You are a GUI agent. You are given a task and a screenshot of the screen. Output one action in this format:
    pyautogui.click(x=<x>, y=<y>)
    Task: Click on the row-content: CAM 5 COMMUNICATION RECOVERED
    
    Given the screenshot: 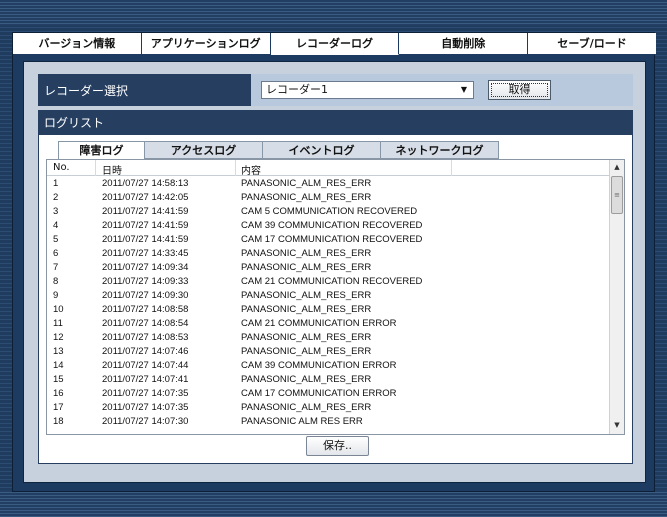 What is the action you would take?
    pyautogui.click(x=329, y=211)
    